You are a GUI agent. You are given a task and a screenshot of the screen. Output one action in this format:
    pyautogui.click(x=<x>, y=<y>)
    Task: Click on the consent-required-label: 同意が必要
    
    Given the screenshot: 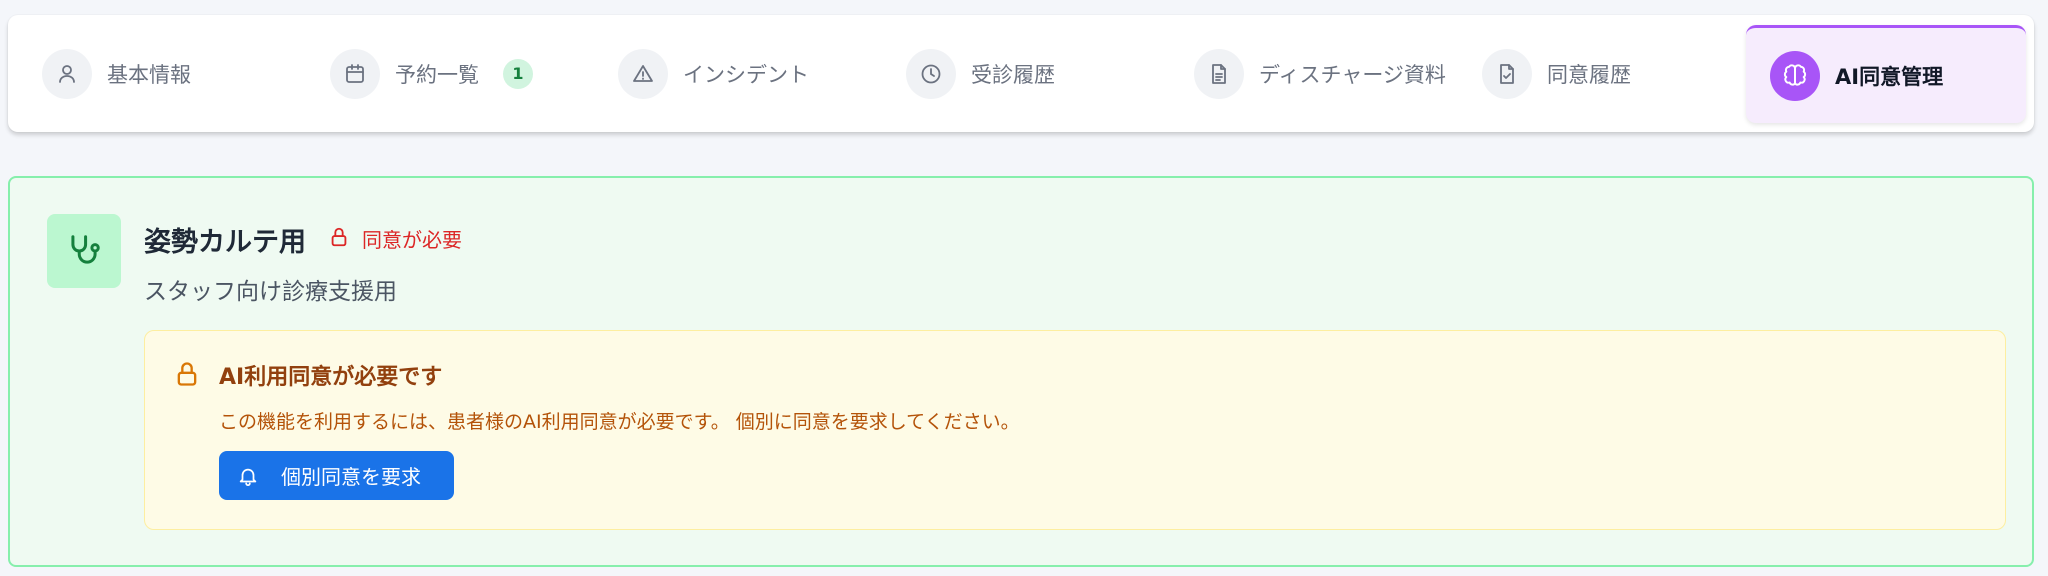 What is the action you would take?
    pyautogui.click(x=412, y=240)
    